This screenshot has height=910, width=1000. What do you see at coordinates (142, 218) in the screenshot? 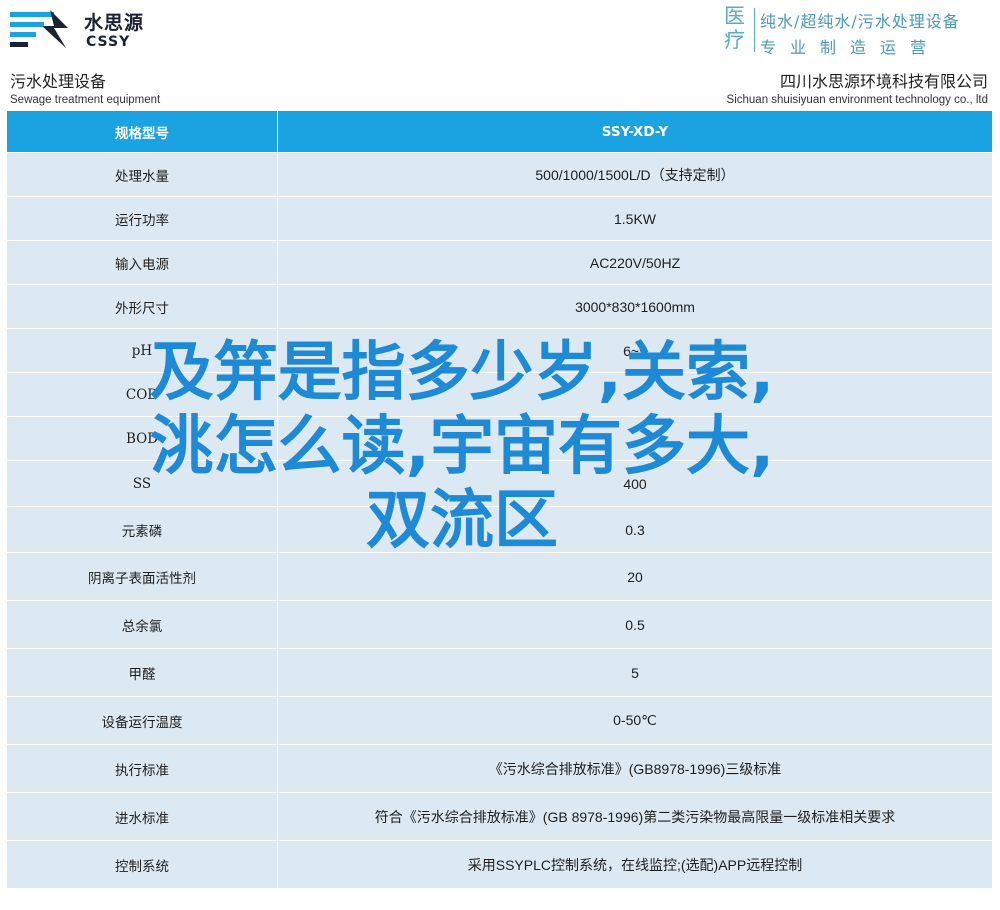
I see `row-label: 运行功率` at bounding box center [142, 218].